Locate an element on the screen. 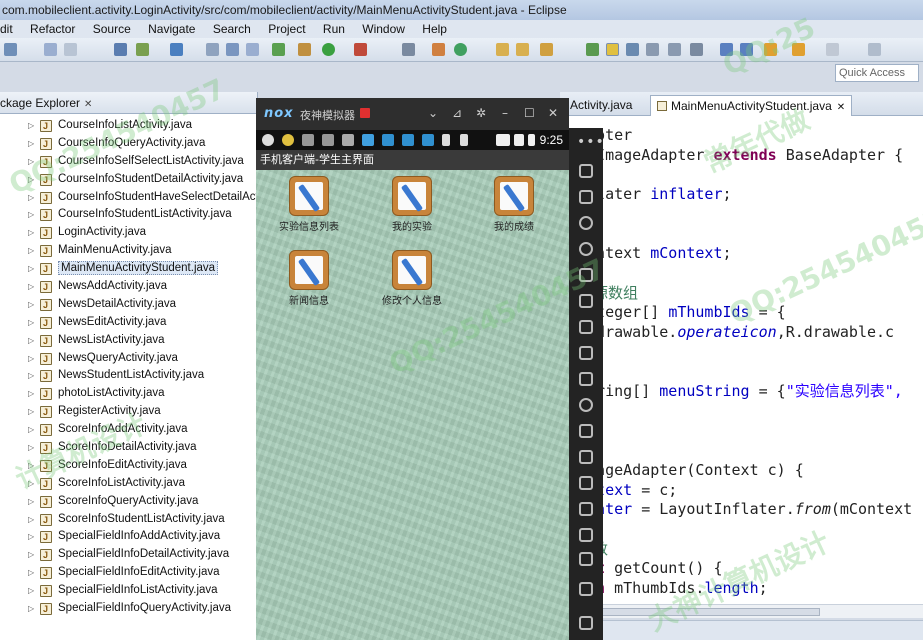  tree-item: ▷ photoListActivity.java is located at coordinates (129, 394).